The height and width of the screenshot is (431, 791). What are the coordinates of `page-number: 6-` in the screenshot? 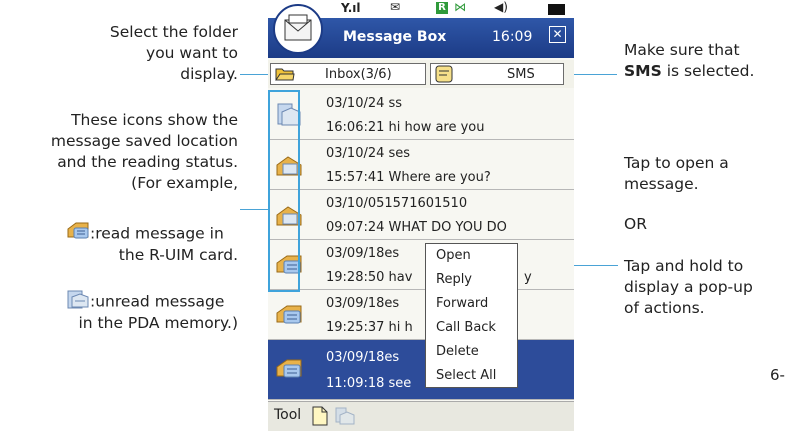 It's located at (777, 375).